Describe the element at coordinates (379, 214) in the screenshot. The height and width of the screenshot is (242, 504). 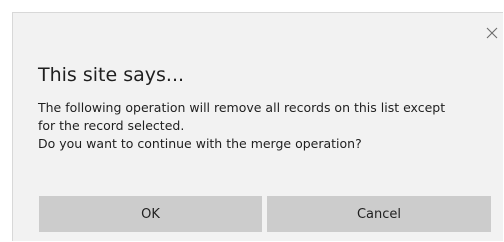
I see `cancel-button: Cancel` at that location.